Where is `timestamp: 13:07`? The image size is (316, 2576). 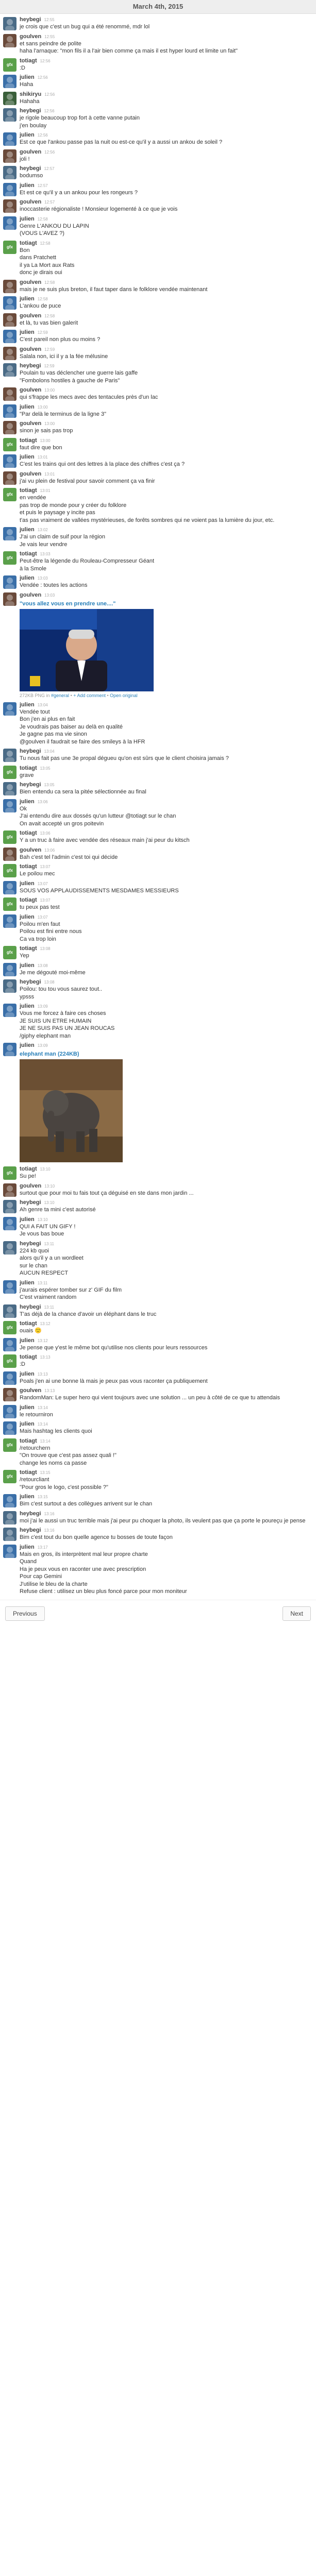 timestamp: 13:07 is located at coordinates (43, 917).